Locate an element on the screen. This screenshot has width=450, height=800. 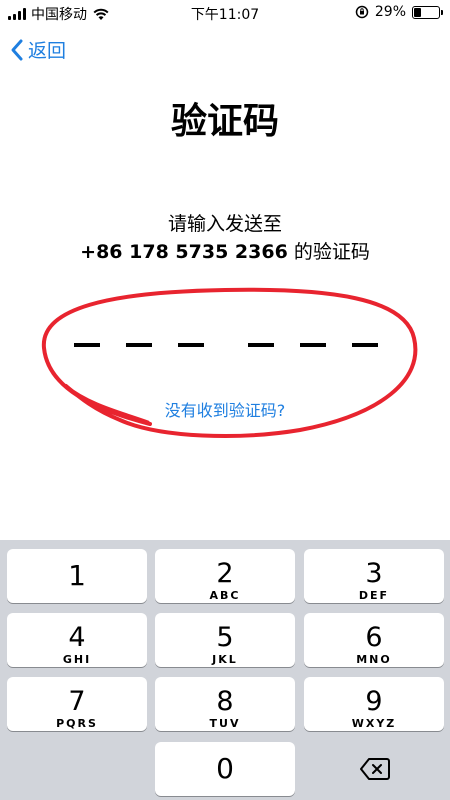
delete-key is located at coordinates (374, 769).